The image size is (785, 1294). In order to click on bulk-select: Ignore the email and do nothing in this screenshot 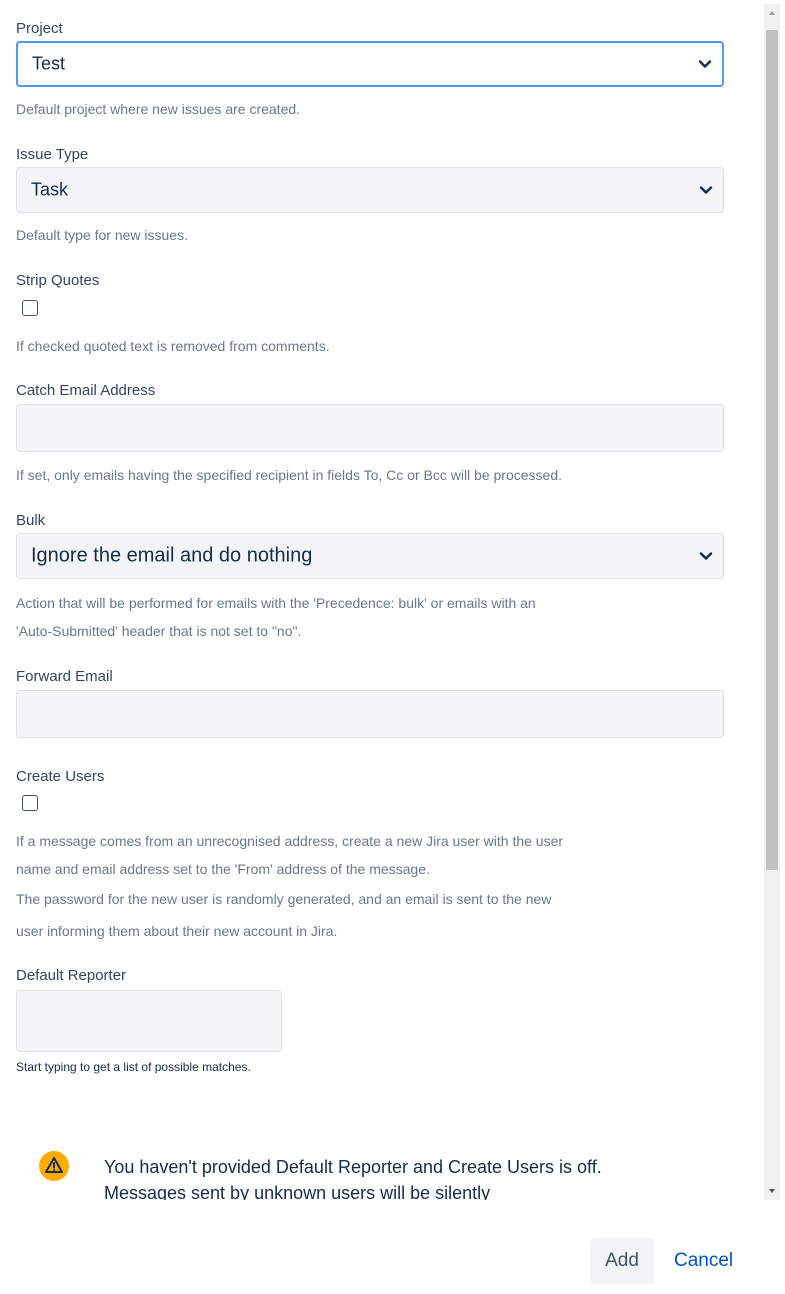, I will do `click(370, 556)`.